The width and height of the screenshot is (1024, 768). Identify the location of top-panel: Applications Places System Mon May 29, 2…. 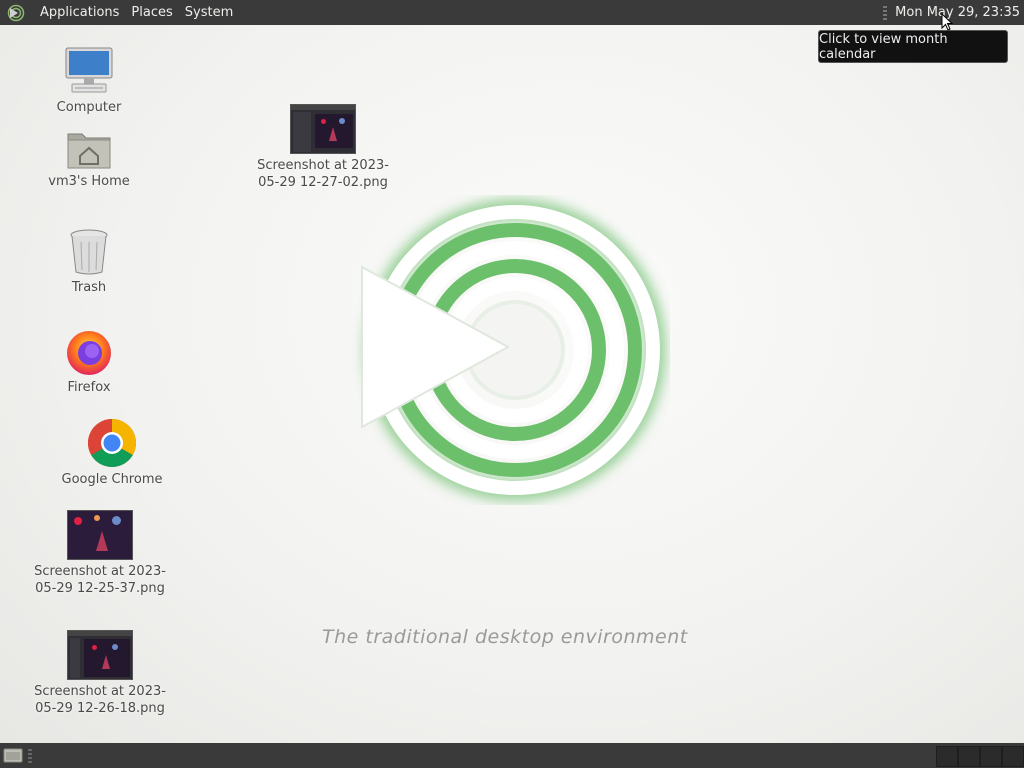
(512, 12).